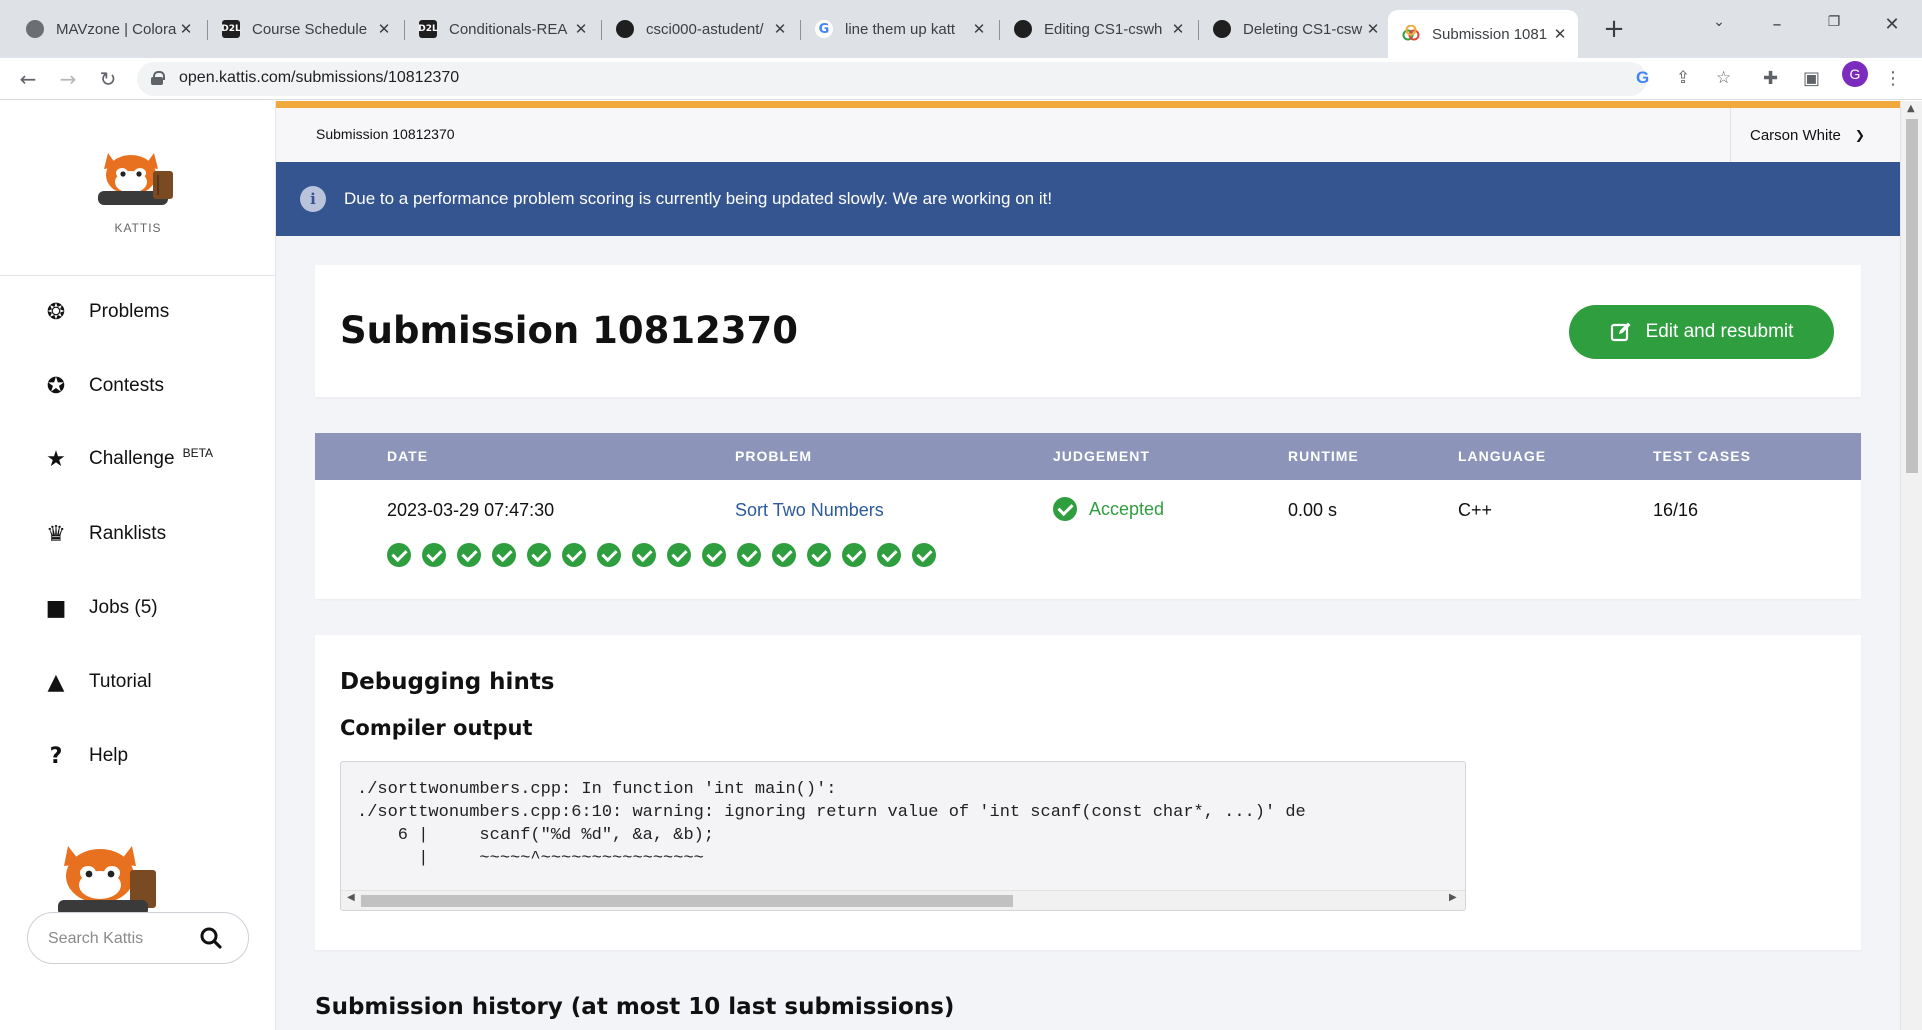 The width and height of the screenshot is (1922, 1030). What do you see at coordinates (56, 682) in the screenshot?
I see `graduation-cap-icon: ▲` at bounding box center [56, 682].